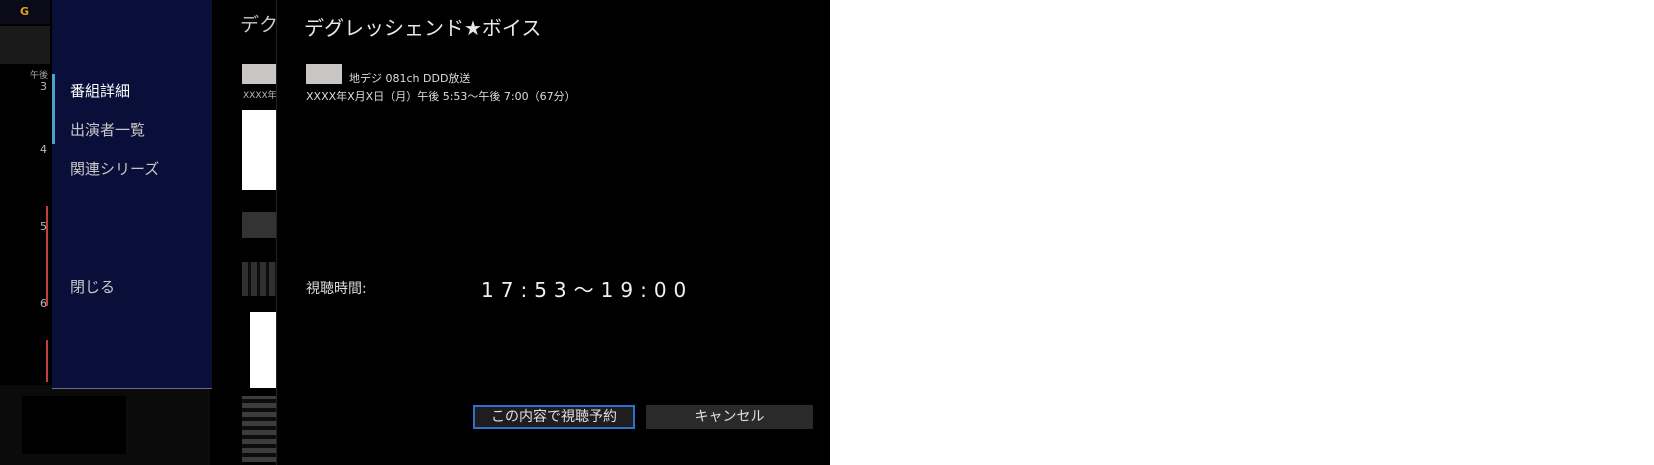 This screenshot has width=1654, height=465. What do you see at coordinates (259, 225) in the screenshot?
I see `background-bar` at bounding box center [259, 225].